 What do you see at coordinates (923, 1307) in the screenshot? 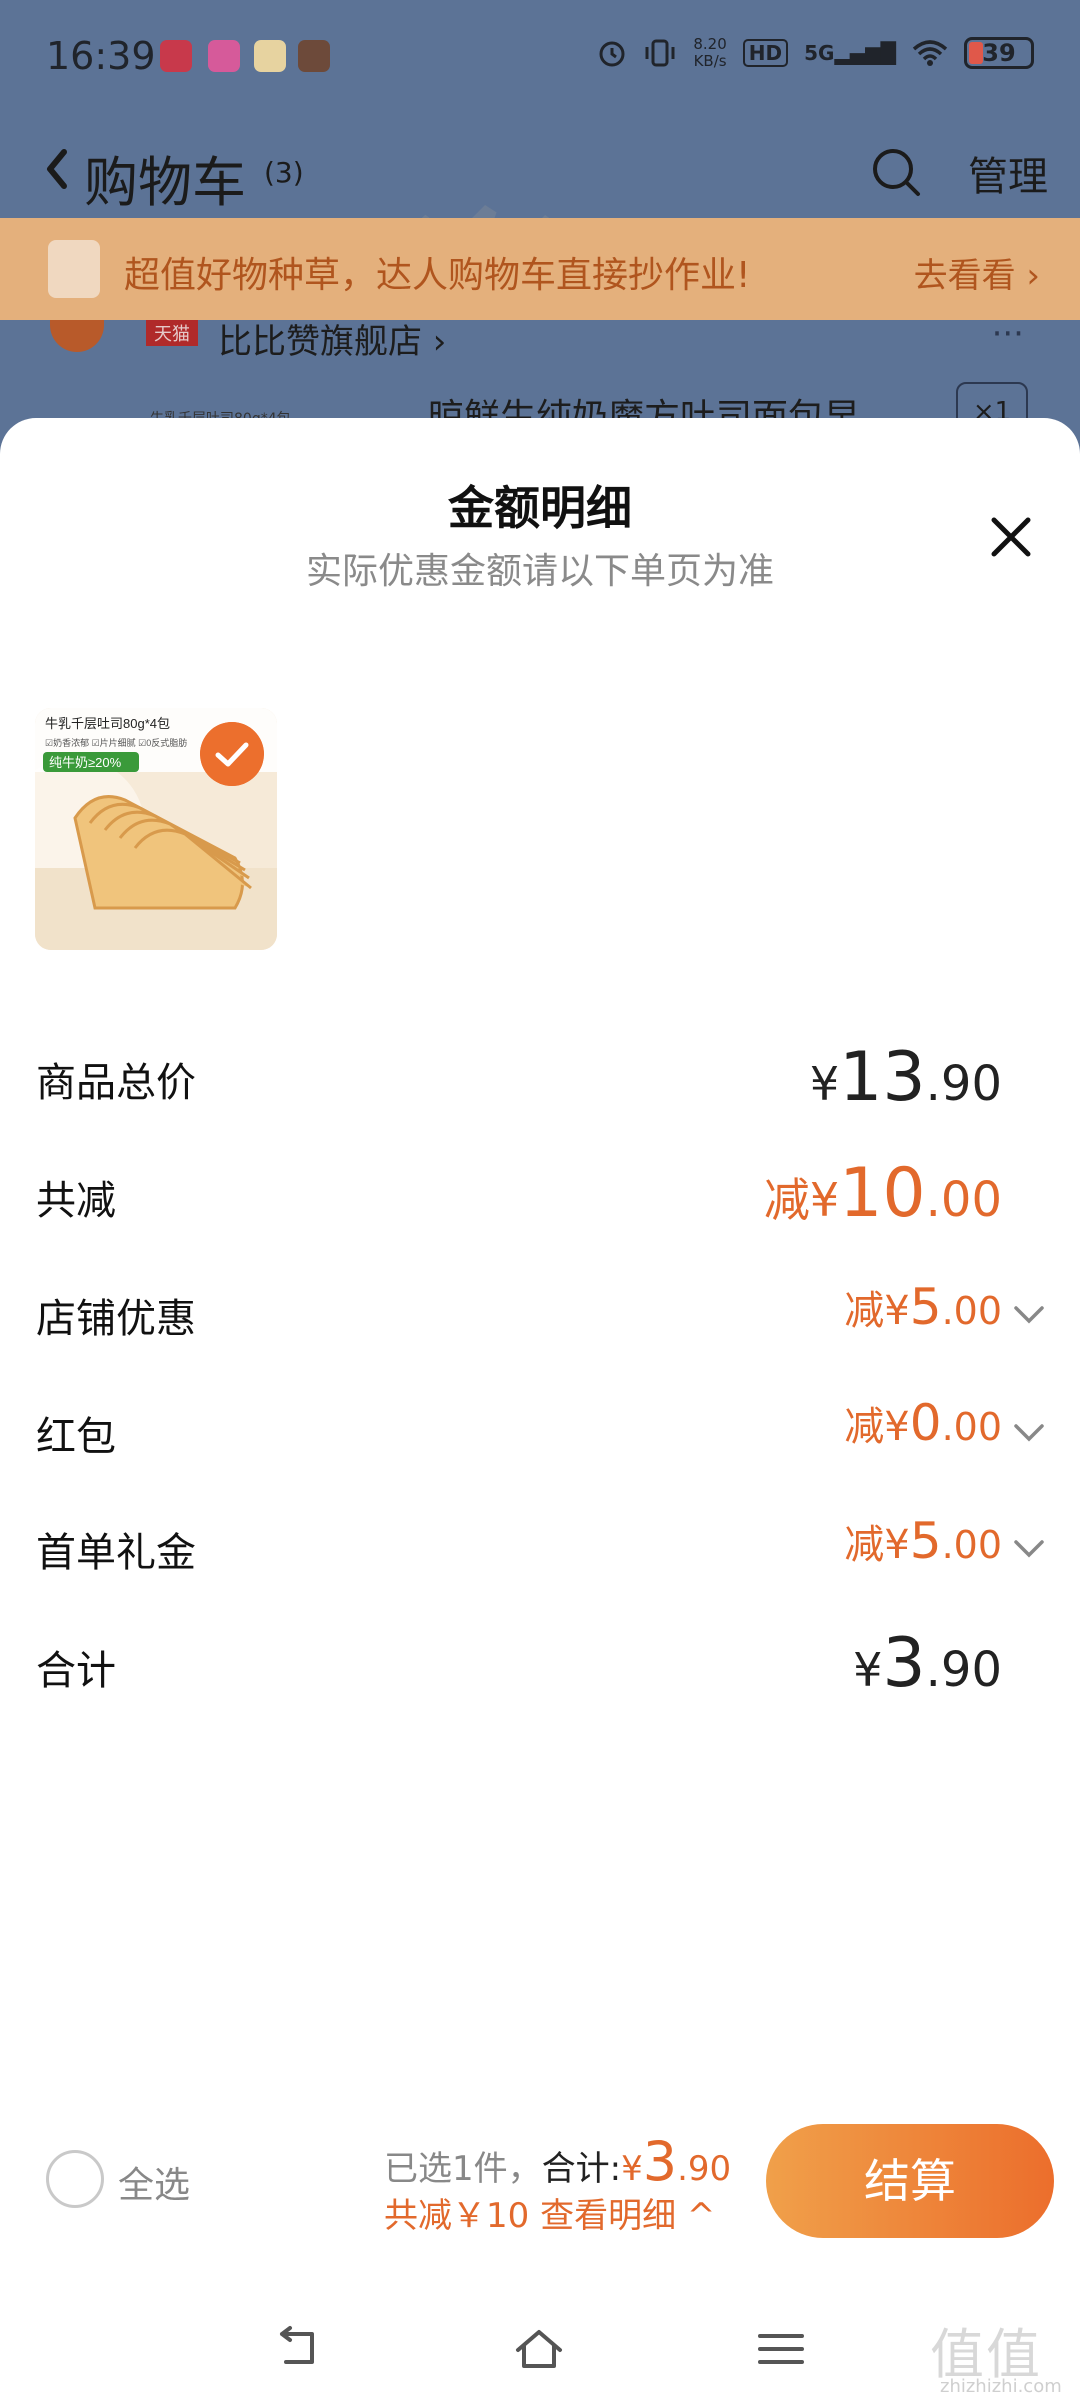
I see `shop-discount-value: 减¥5.00` at bounding box center [923, 1307].